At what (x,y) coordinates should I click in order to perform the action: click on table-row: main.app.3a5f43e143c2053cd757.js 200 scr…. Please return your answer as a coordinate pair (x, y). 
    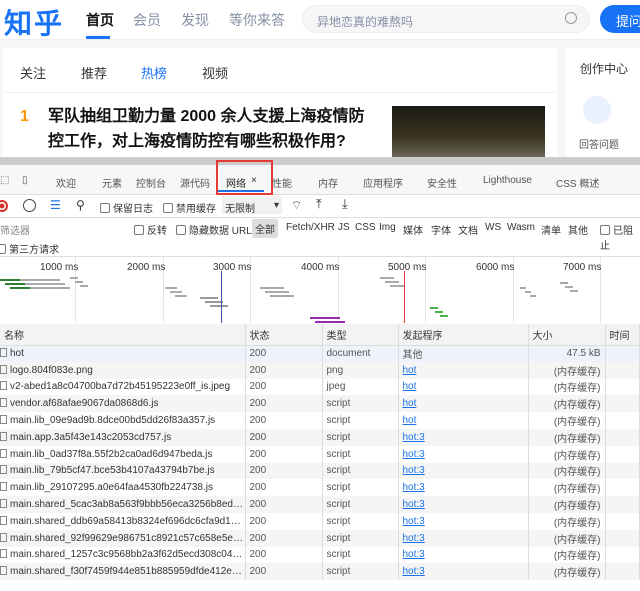
    Looking at the image, I should click on (320, 437).